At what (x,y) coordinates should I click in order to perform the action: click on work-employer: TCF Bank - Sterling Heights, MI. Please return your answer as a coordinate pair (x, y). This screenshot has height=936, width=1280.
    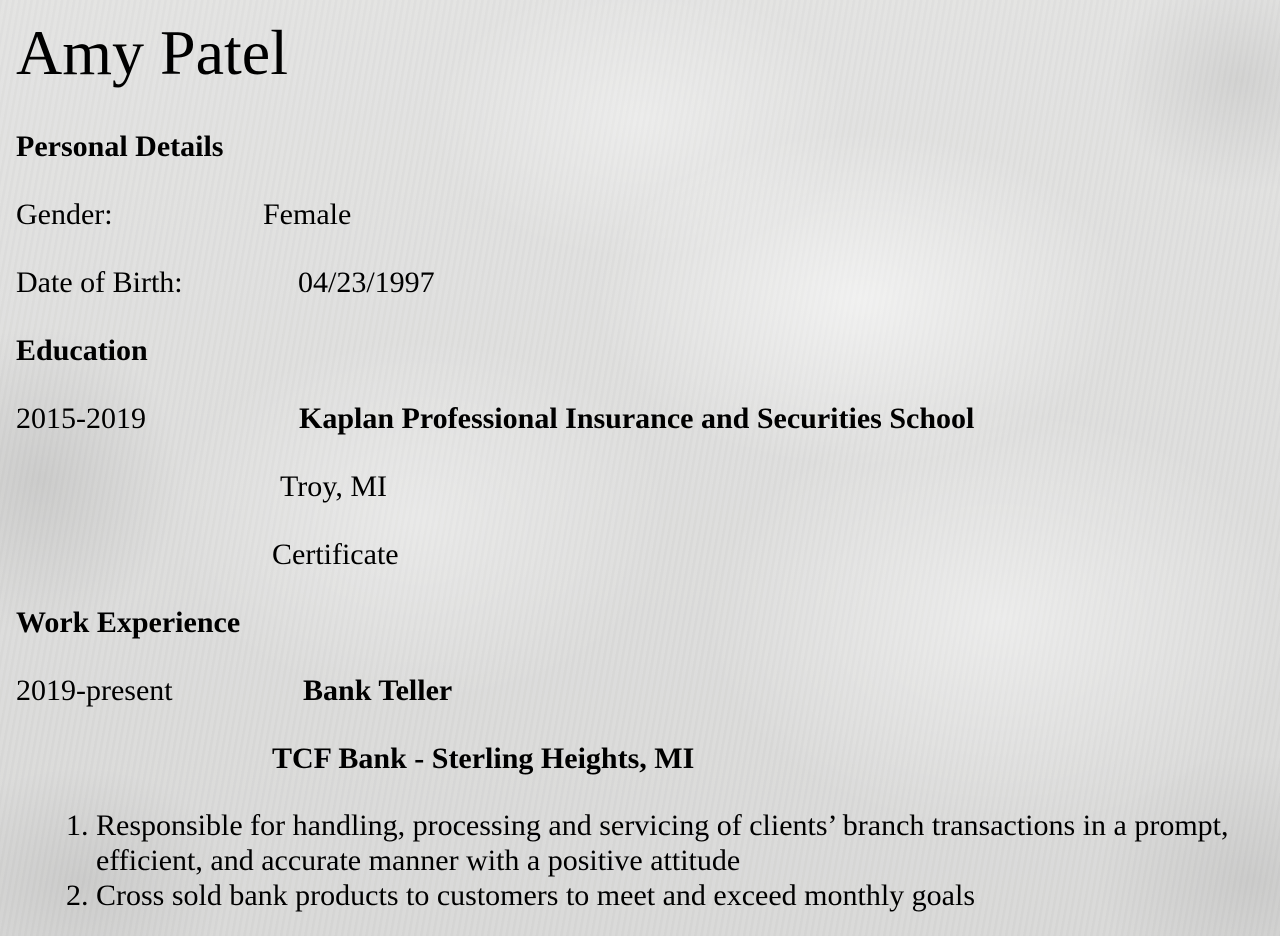
    Looking at the image, I should click on (483, 758).